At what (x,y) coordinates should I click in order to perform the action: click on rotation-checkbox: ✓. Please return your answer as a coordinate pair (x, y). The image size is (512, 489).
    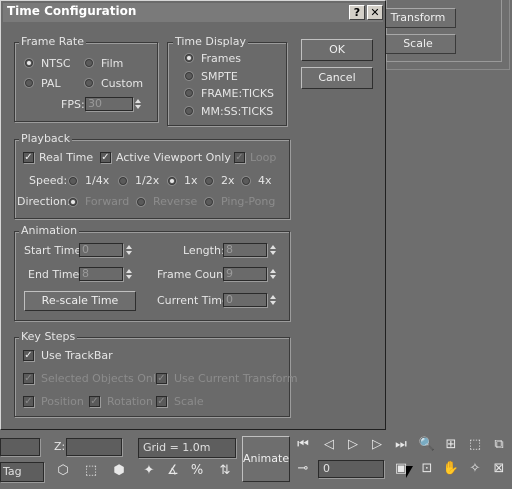
    Looking at the image, I should click on (94, 401).